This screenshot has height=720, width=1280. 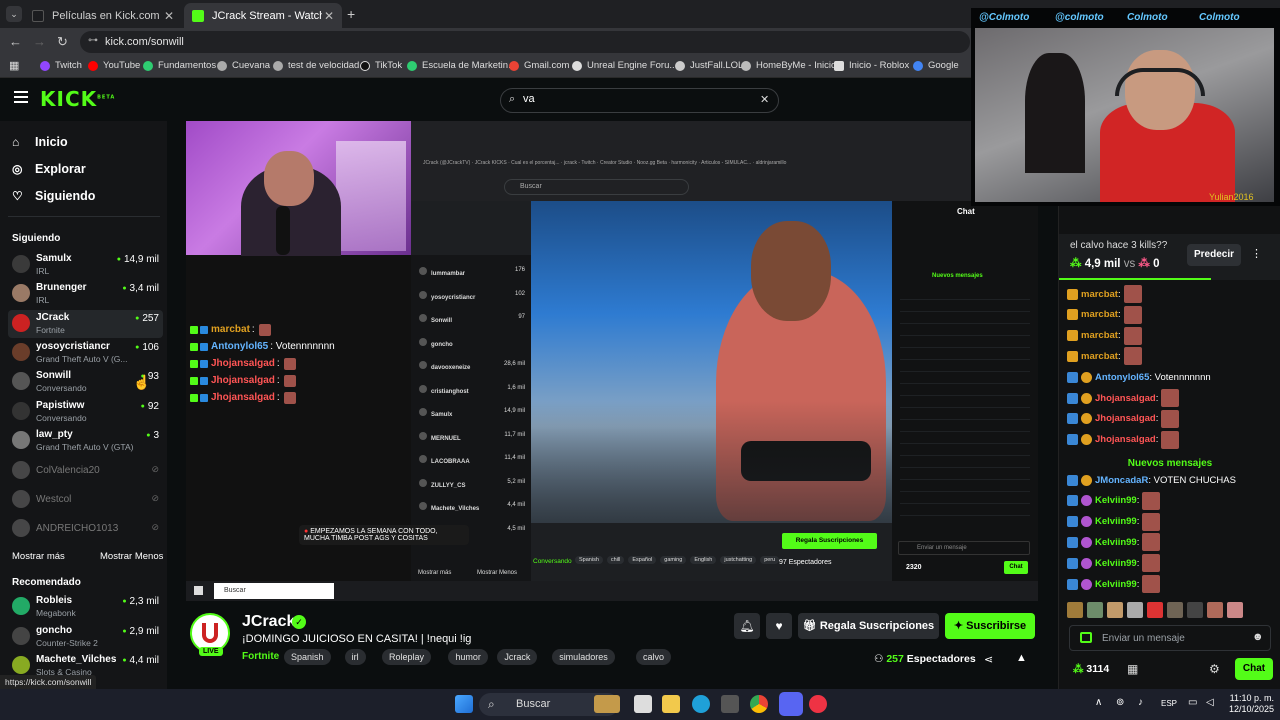 What do you see at coordinates (179, 65) in the screenshot?
I see `bookmark-fundamentos: Fundamentos` at bounding box center [179, 65].